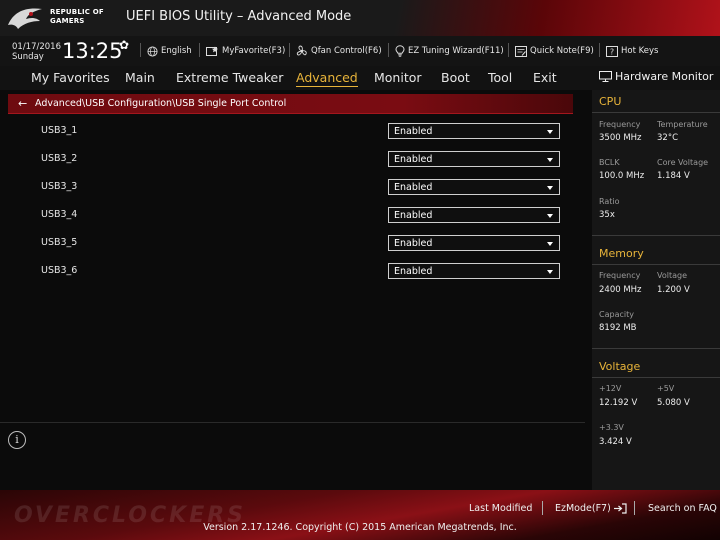  What do you see at coordinates (22, 103) in the screenshot?
I see `back-arrow-icon: ←` at bounding box center [22, 103].